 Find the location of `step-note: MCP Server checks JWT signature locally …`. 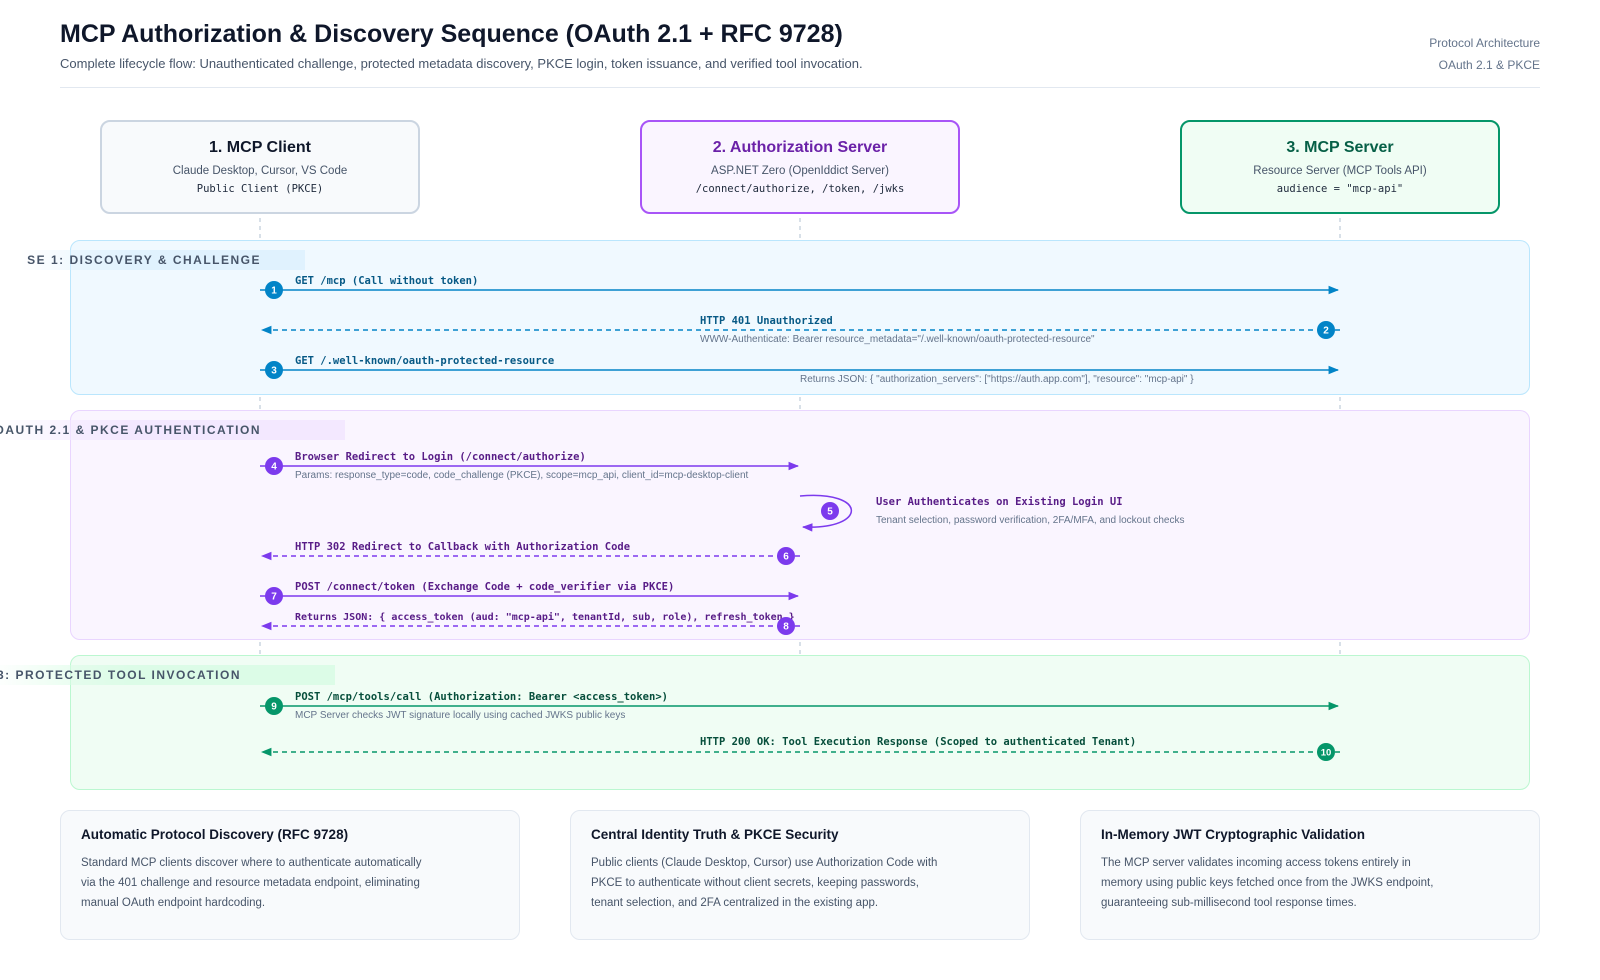

step-note: MCP Server checks JWT signature locally … is located at coordinates (460, 715).